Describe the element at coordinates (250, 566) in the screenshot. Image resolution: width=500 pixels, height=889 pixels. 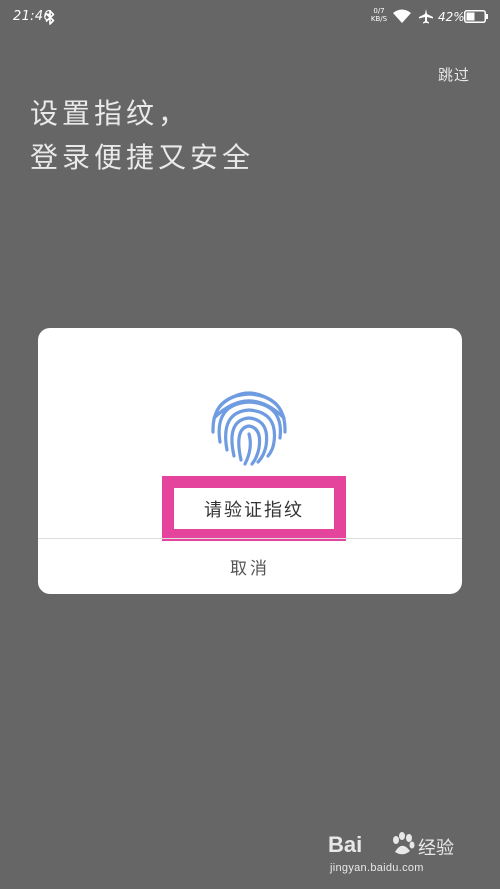
I see `cancel-button: 取消` at that location.